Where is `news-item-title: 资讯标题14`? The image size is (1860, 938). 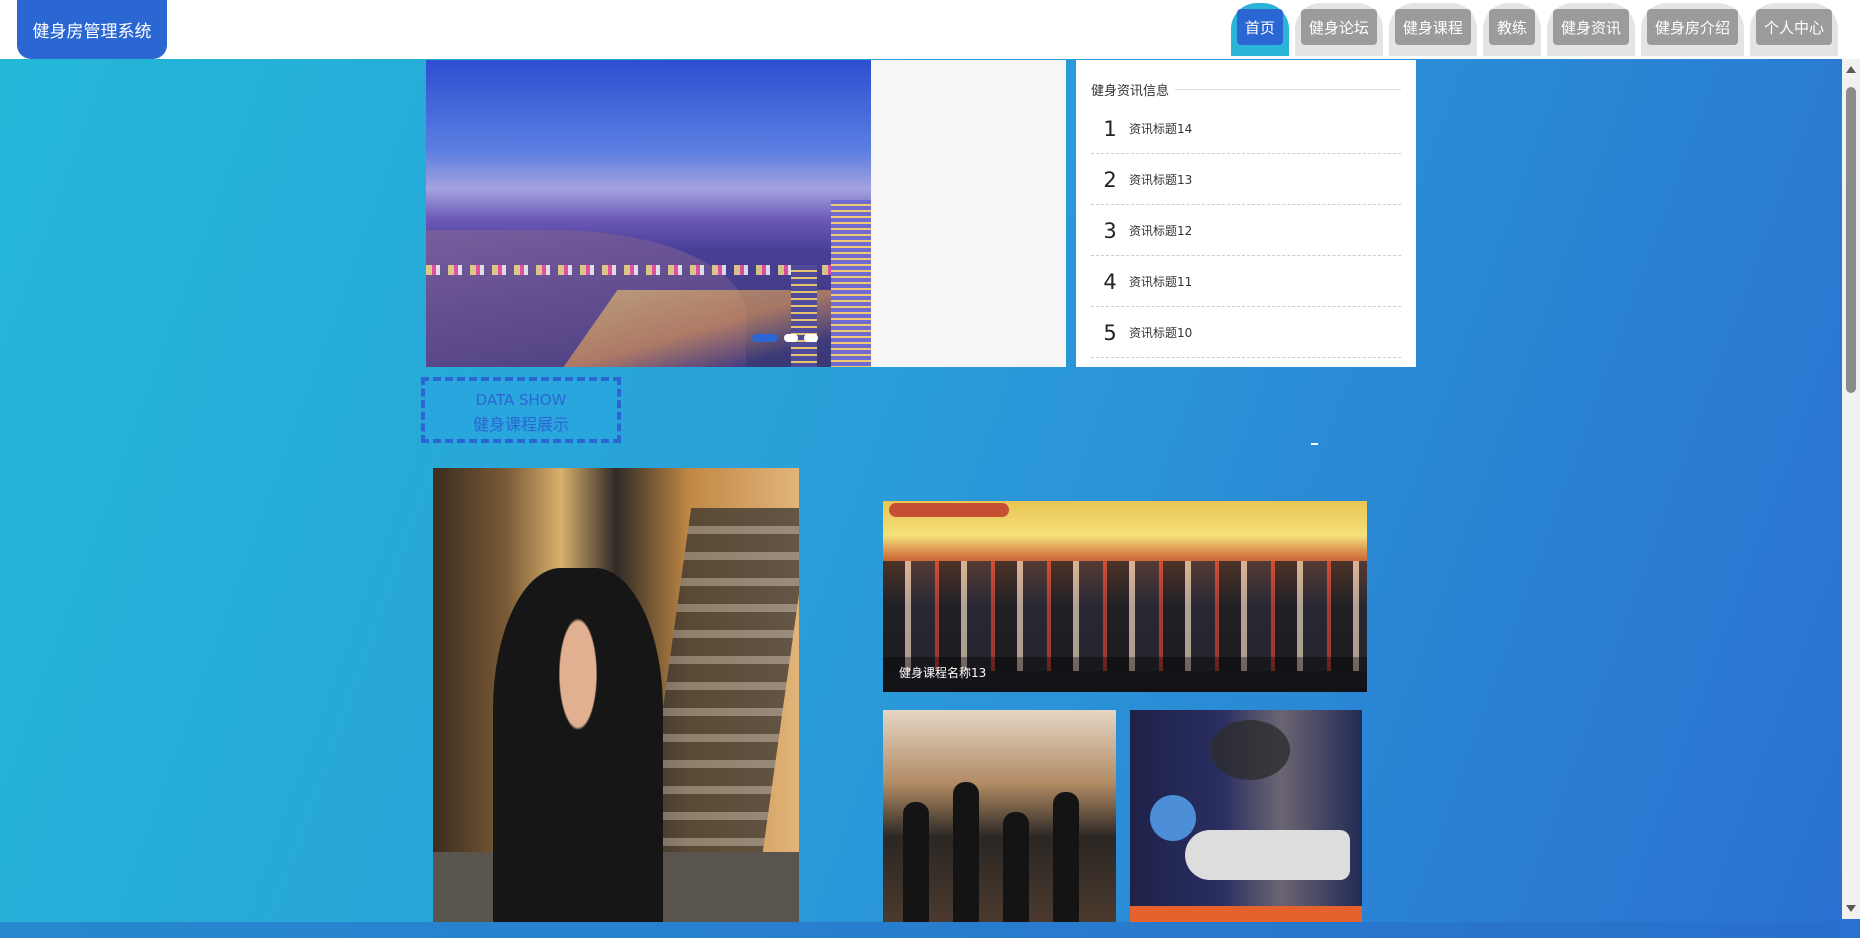
news-item-title: 资讯标题14 is located at coordinates (1160, 128).